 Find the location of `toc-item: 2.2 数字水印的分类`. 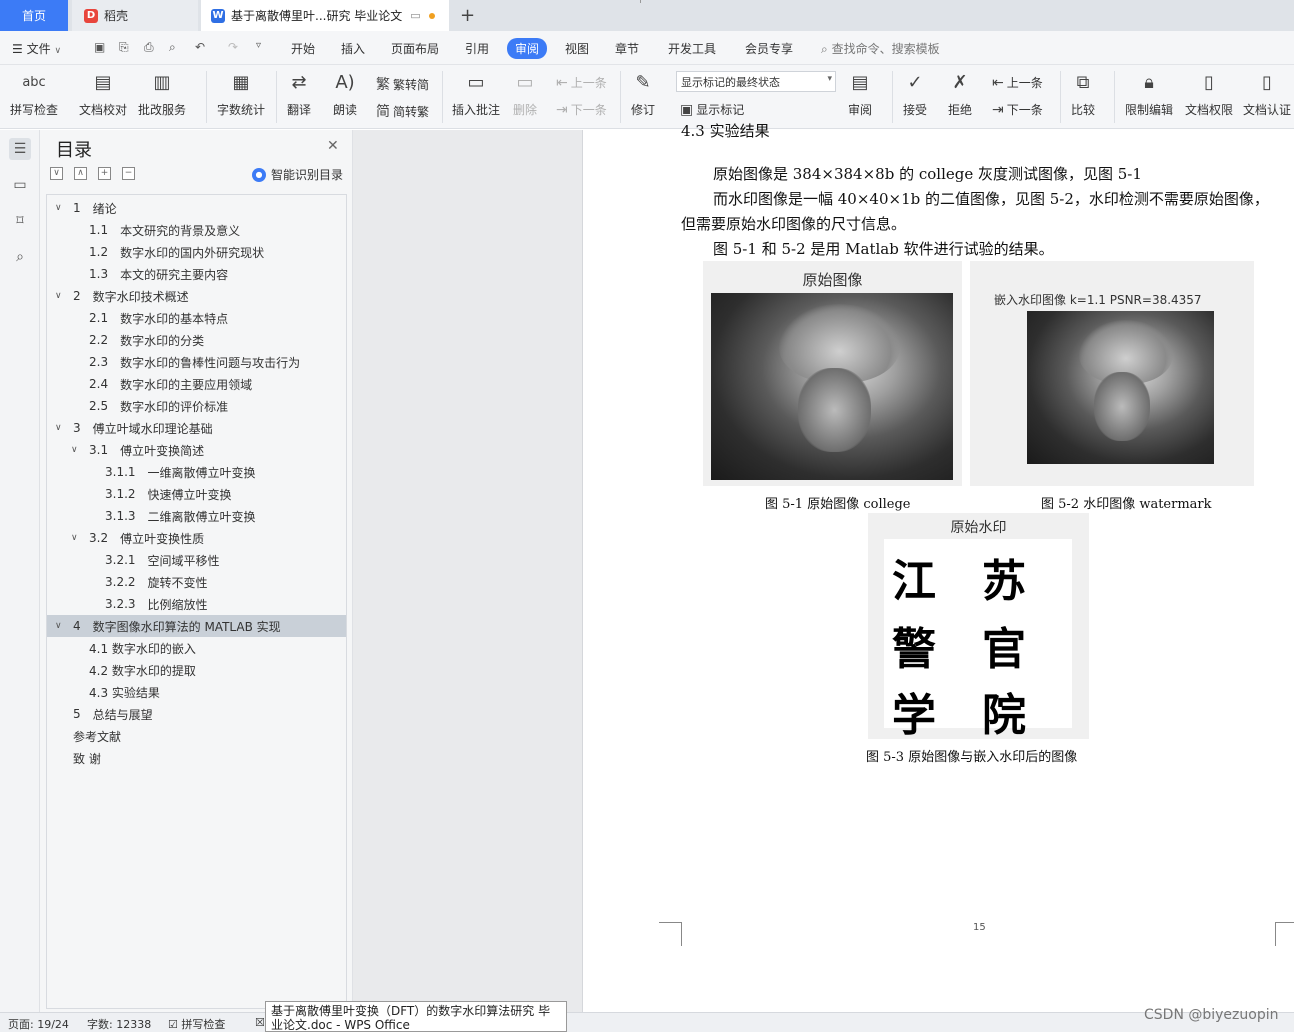

toc-item: 2.2 数字水印的分类 is located at coordinates (196, 340).